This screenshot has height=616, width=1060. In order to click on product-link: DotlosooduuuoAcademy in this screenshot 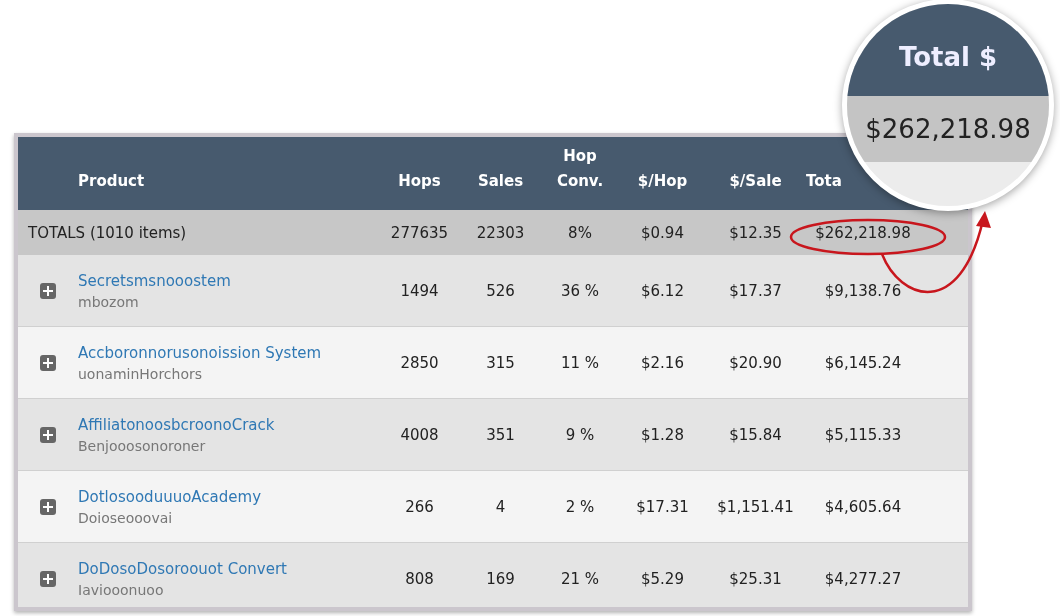, I will do `click(228, 496)`.